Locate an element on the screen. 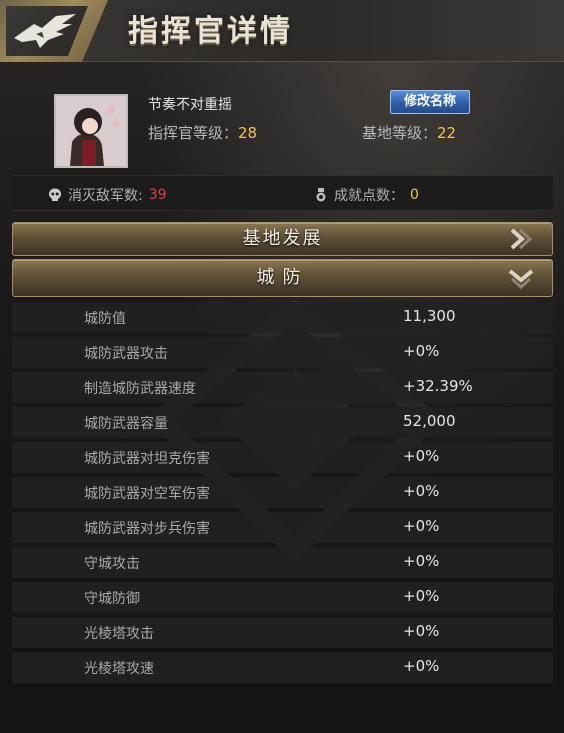 This screenshot has height=733, width=564. list-item: 守城防御 +0% is located at coordinates (282, 597).